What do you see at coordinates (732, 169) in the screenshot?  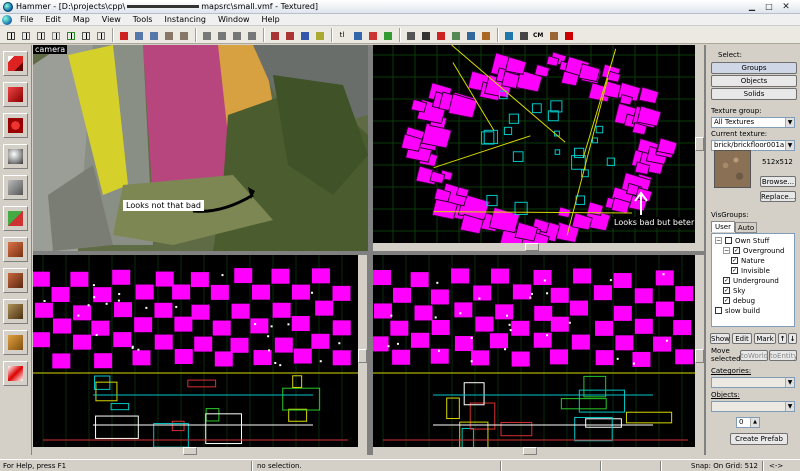 I see `texture-preview` at bounding box center [732, 169].